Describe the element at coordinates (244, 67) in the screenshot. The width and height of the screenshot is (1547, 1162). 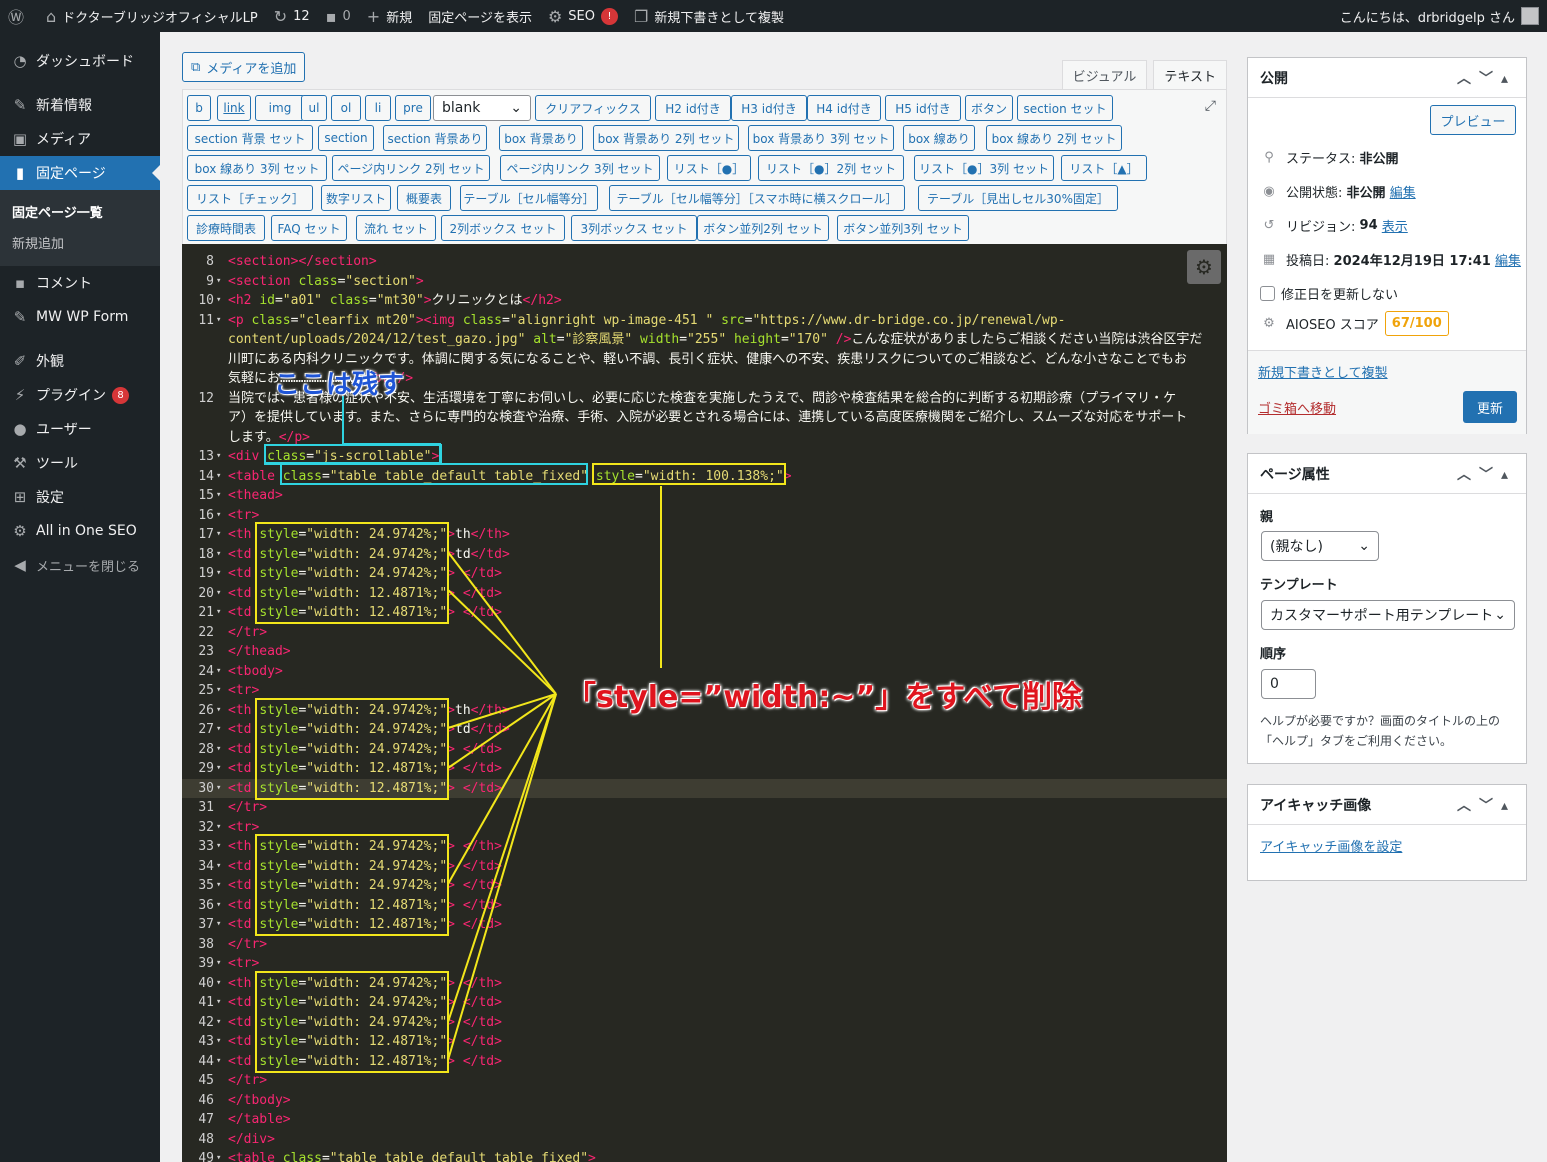
I see `add-media-button: ⧉ メディアを追加` at that location.